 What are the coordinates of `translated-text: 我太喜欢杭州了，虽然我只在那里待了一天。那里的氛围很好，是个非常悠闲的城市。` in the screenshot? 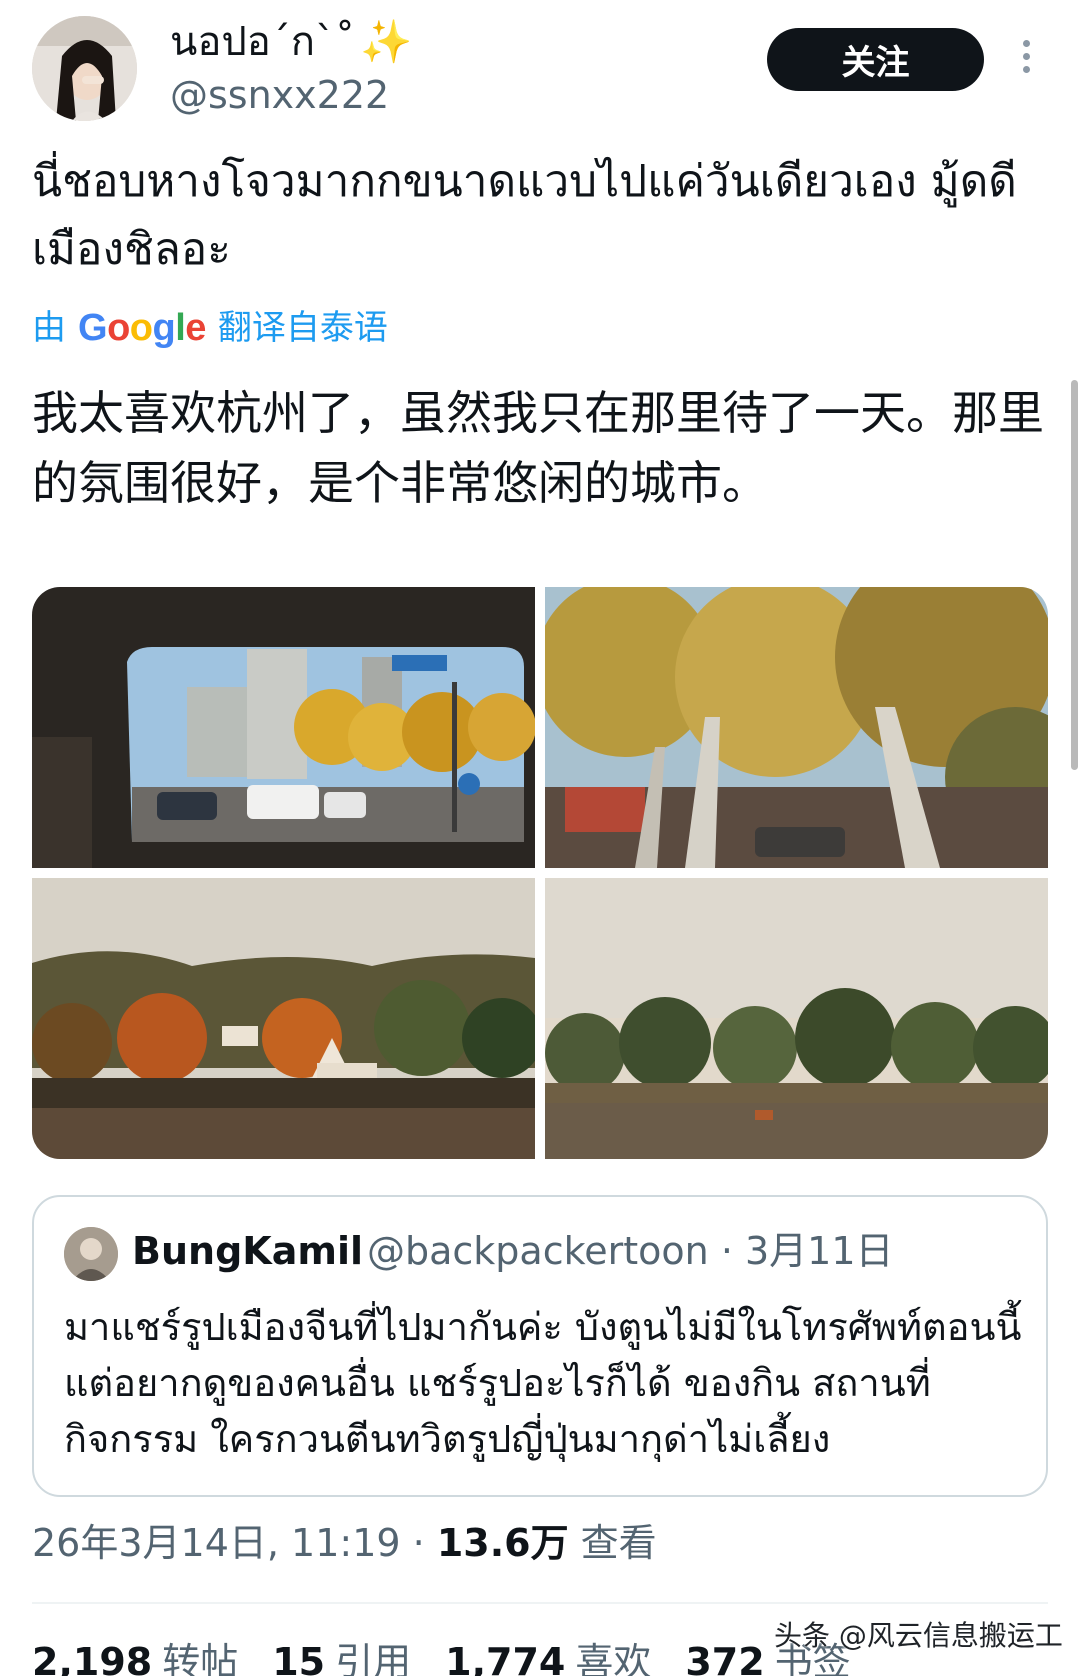 It's located at (538, 448).